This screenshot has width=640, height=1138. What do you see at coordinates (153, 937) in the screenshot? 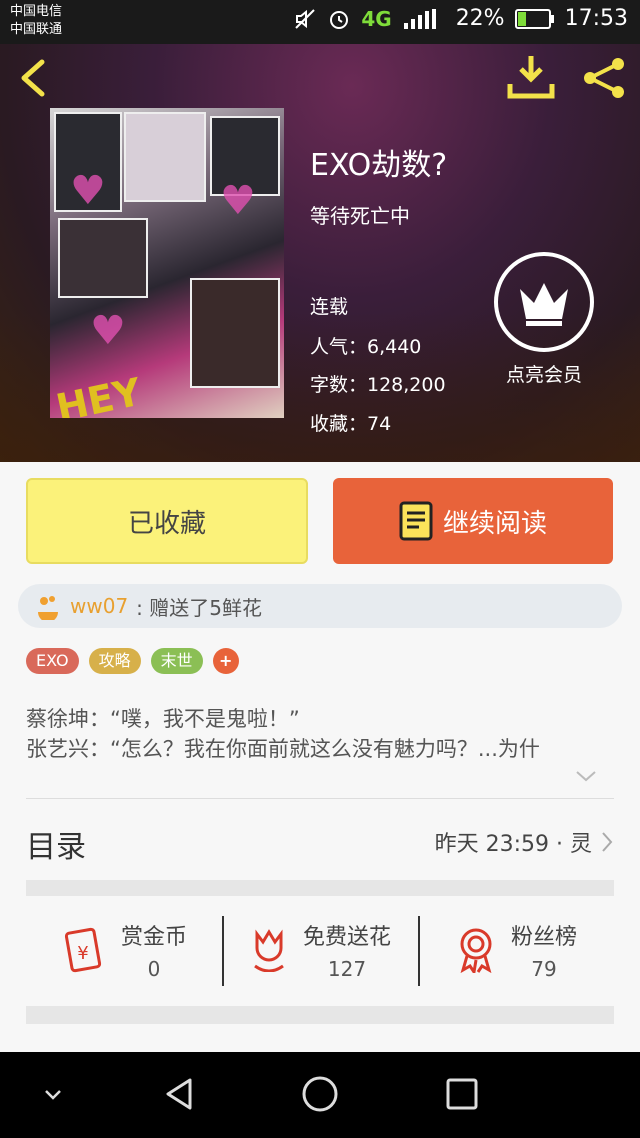
I see `stat-label: 赏金币` at bounding box center [153, 937].